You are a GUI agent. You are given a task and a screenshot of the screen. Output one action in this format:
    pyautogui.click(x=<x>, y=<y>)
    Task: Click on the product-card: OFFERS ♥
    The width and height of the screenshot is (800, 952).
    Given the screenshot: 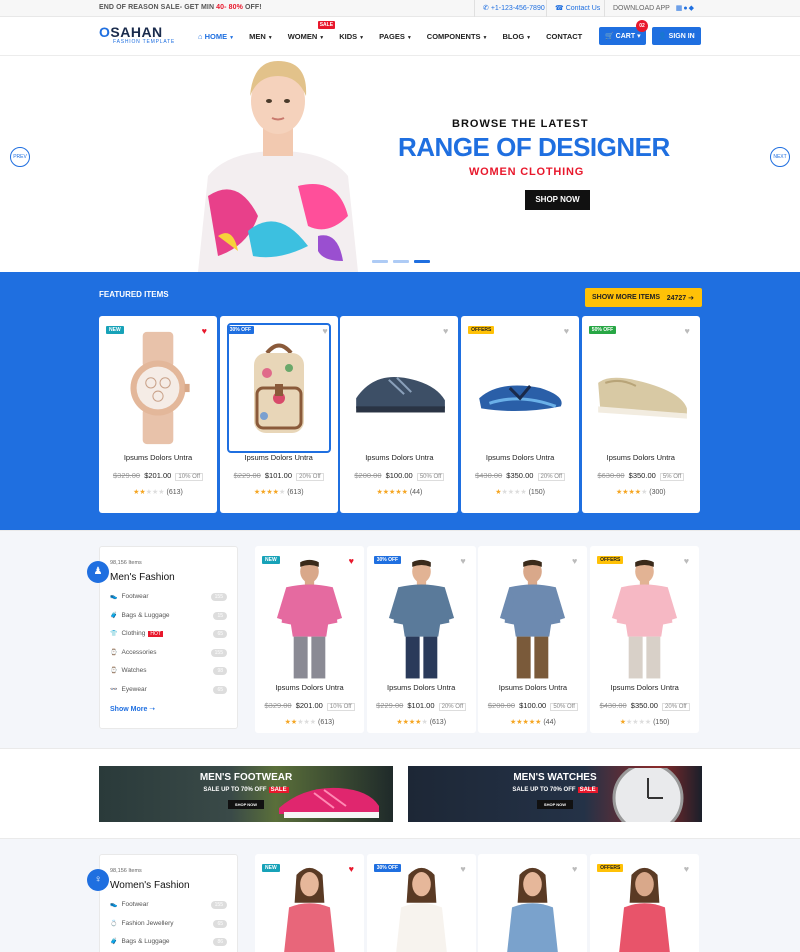 What is the action you would take?
    pyautogui.click(x=645, y=903)
    